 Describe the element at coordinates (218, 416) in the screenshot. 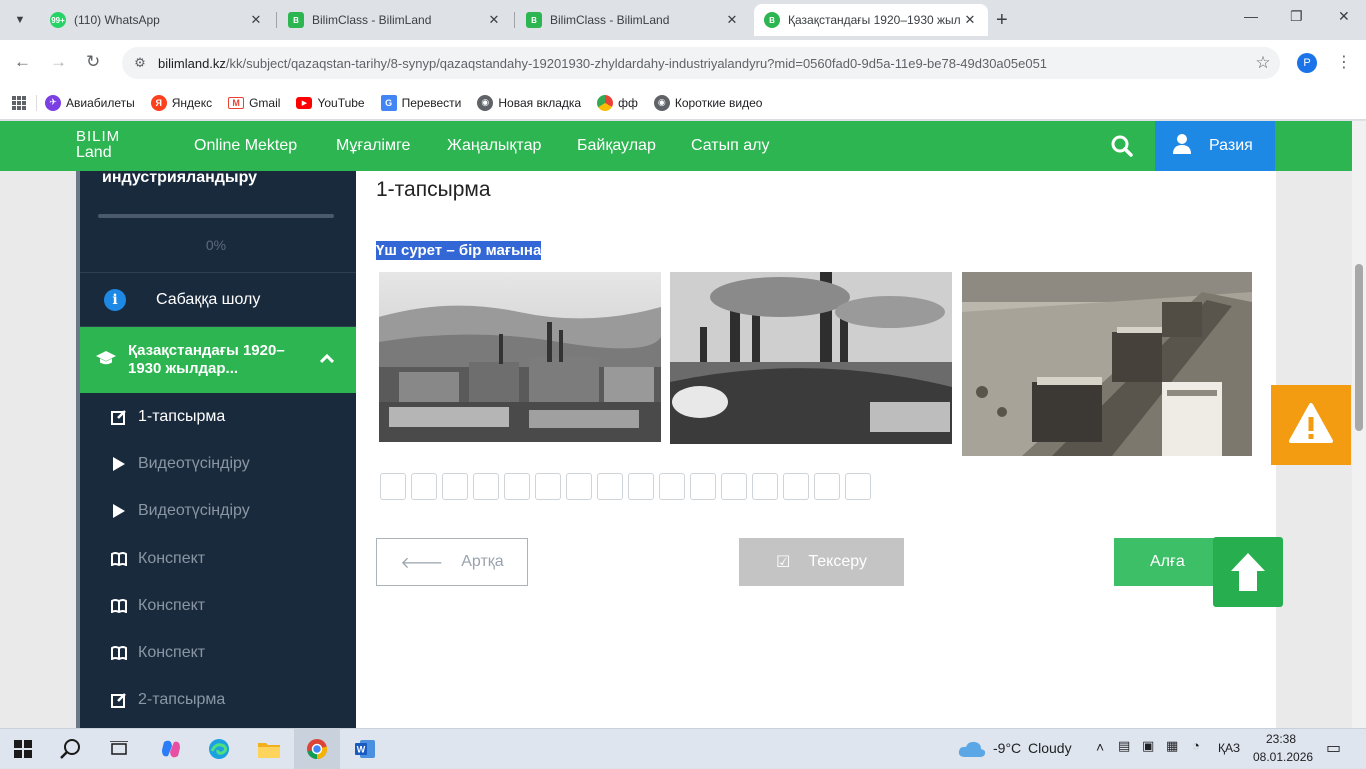

I see `sidebar-item-task-1: 1-тапсырма` at that location.